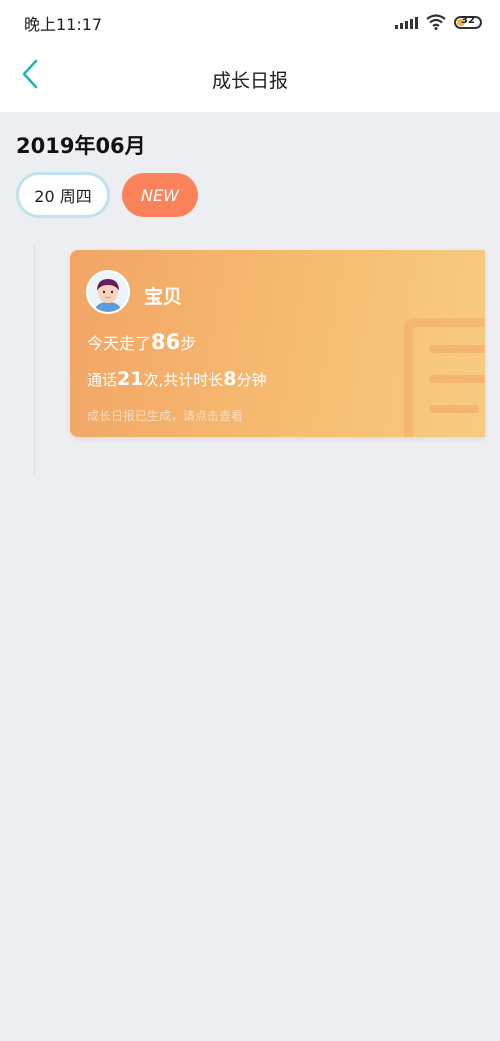  I want to click on calls-summary: 通话21次,共计时长8分钟, so click(177, 379).